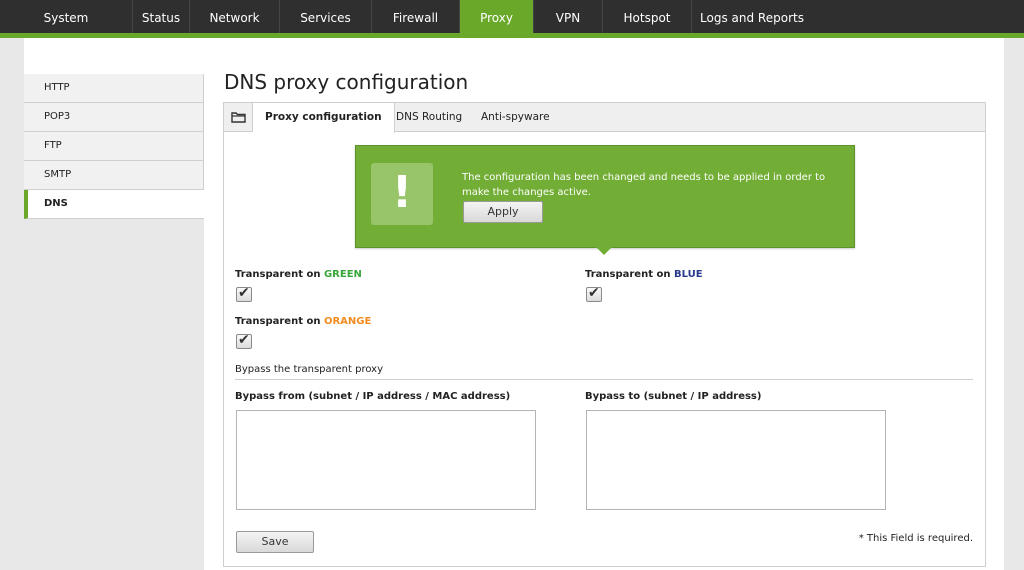  I want to click on nav-item-network: Network, so click(235, 16).